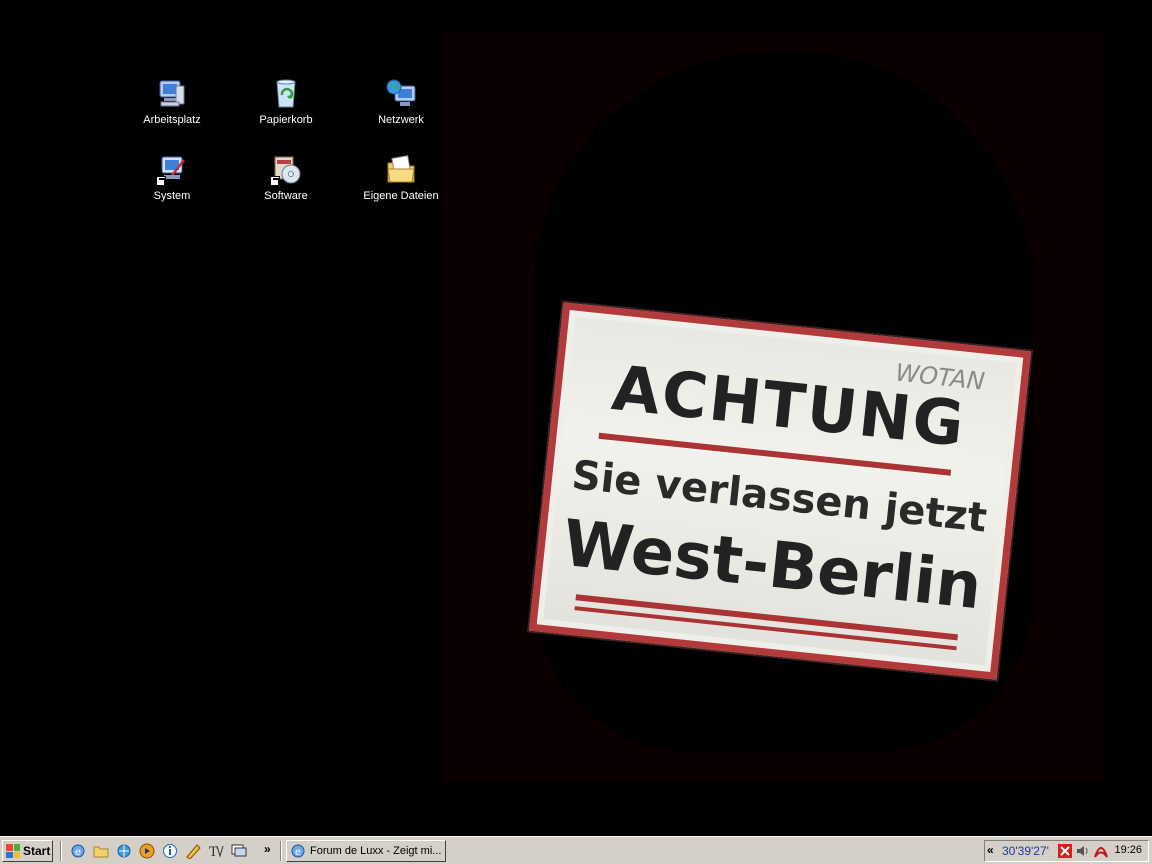  What do you see at coordinates (286, 170) in the screenshot?
I see `software-icon` at bounding box center [286, 170].